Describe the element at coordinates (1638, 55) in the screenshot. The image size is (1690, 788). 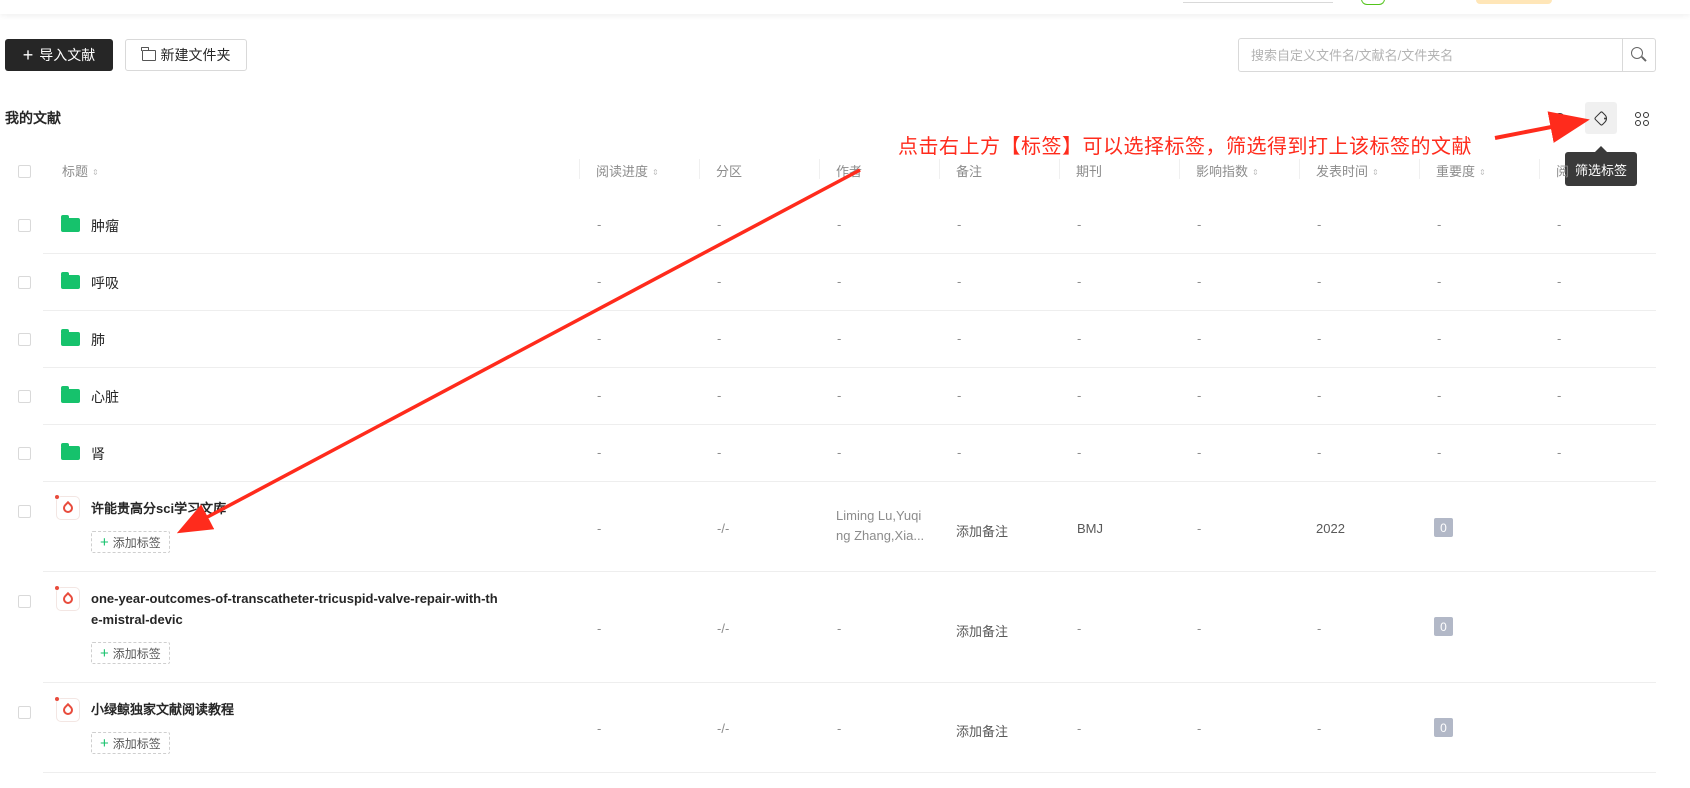
I see `search-button` at that location.